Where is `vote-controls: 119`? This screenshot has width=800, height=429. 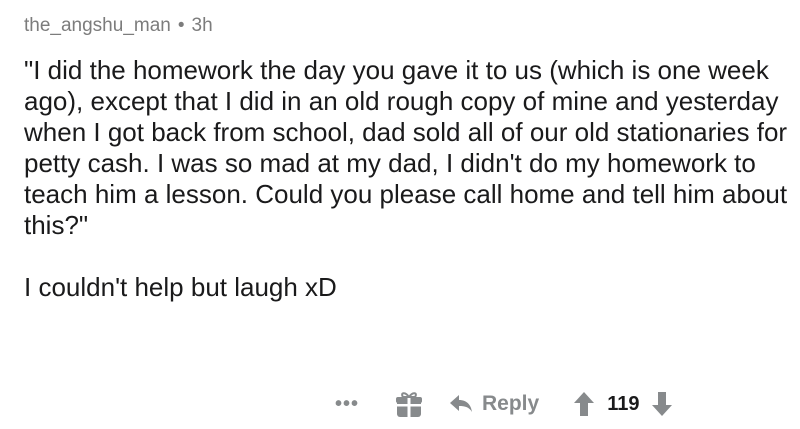
vote-controls: 119 is located at coordinates (623, 404).